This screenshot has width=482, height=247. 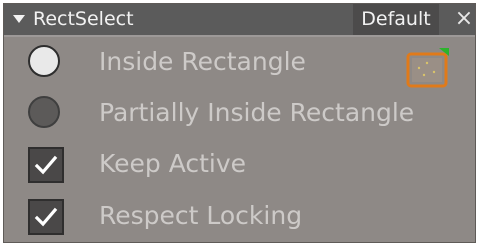 What do you see at coordinates (239, 20) in the screenshot?
I see `panel-titlebar: RectSelect Default ×` at bounding box center [239, 20].